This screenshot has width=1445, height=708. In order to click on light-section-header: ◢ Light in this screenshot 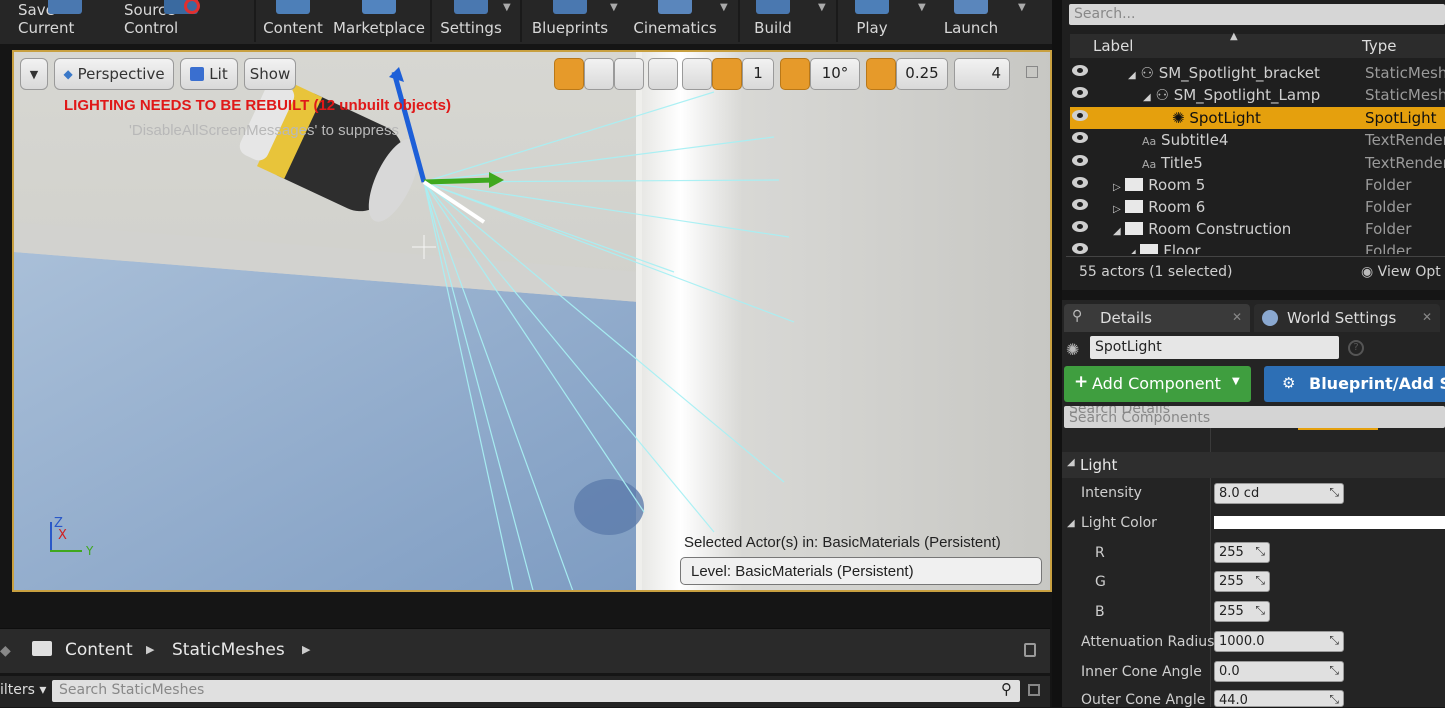, I will do `click(1253, 465)`.